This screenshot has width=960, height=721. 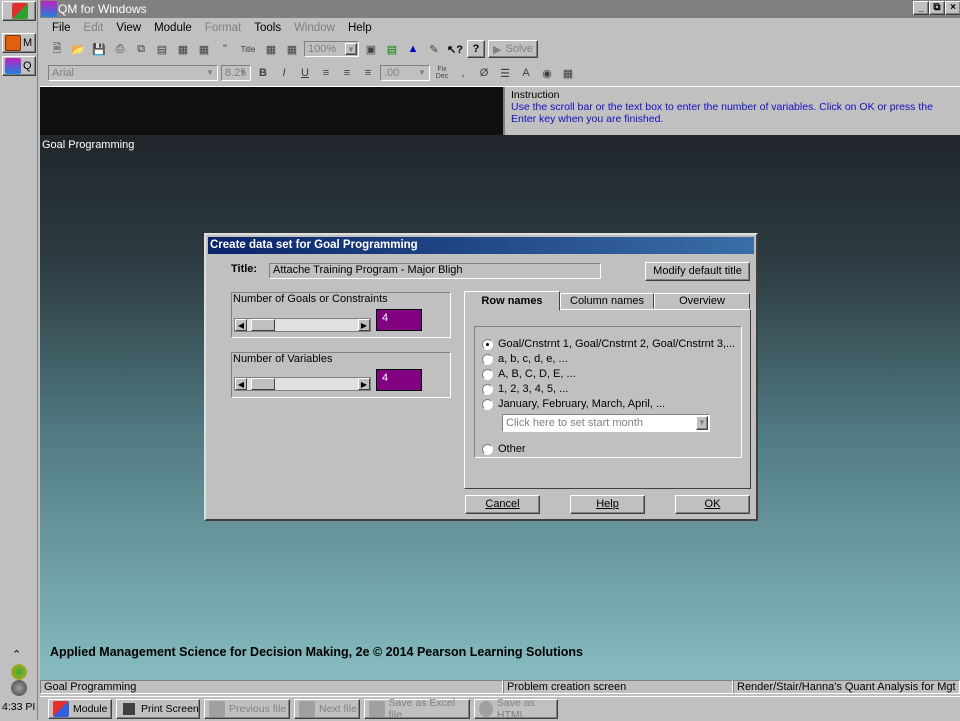 What do you see at coordinates (13, 66) in the screenshot?
I see `app-qm-icon` at bounding box center [13, 66].